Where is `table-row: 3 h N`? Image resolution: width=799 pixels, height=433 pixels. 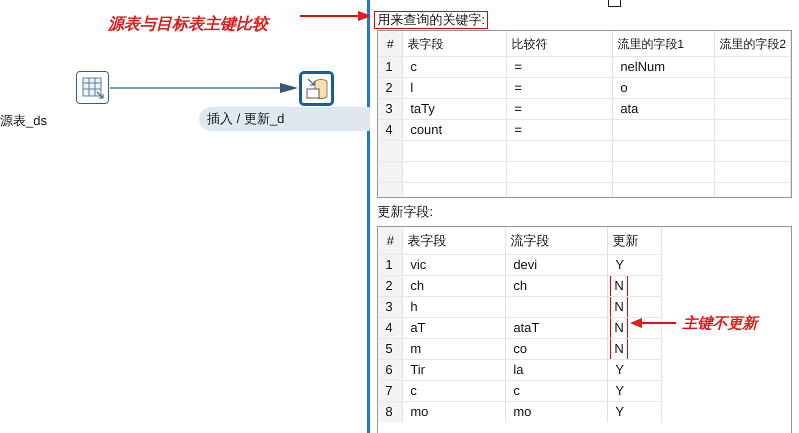
table-row: 3 h N is located at coordinates (520, 306).